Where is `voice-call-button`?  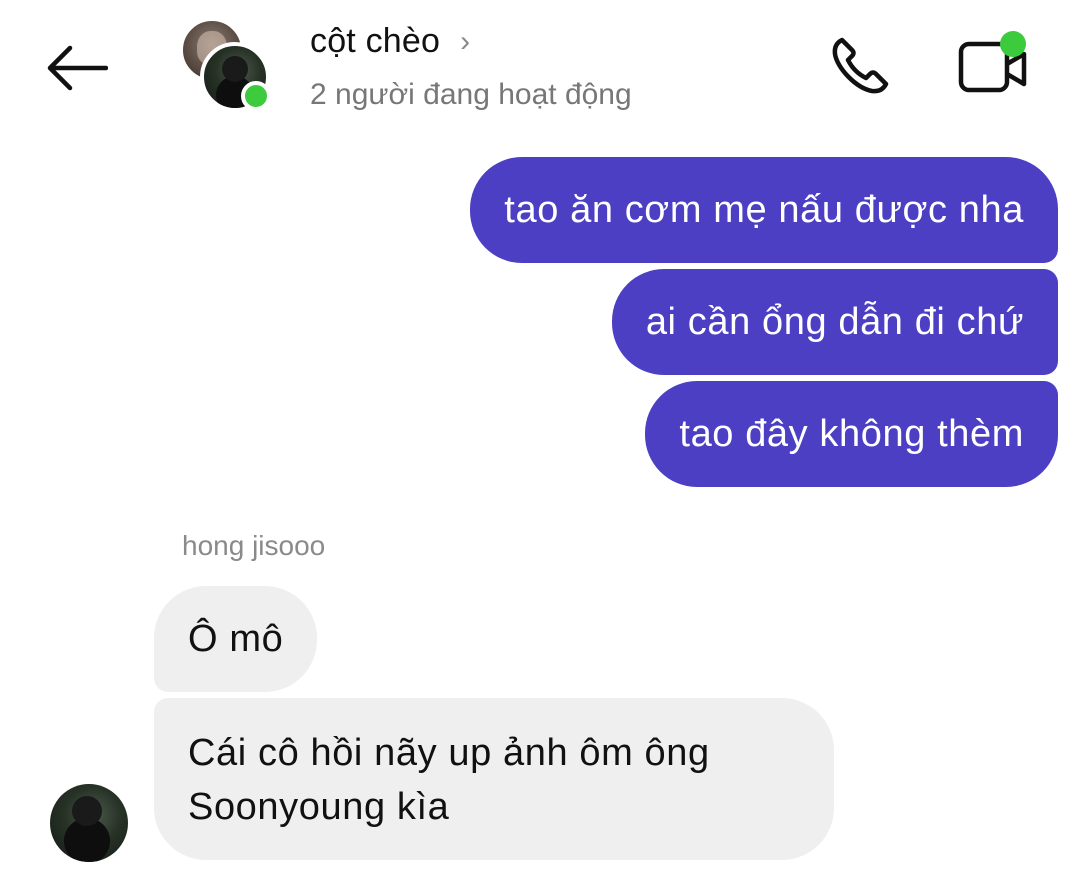
voice-call-button is located at coordinates (860, 66).